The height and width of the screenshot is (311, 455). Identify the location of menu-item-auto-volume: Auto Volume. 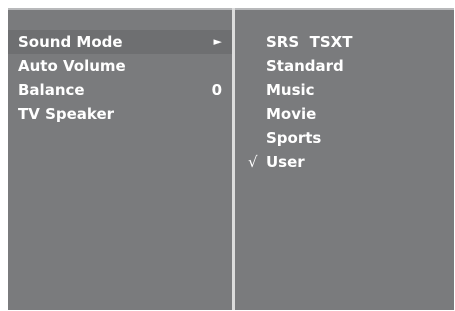
(120, 66).